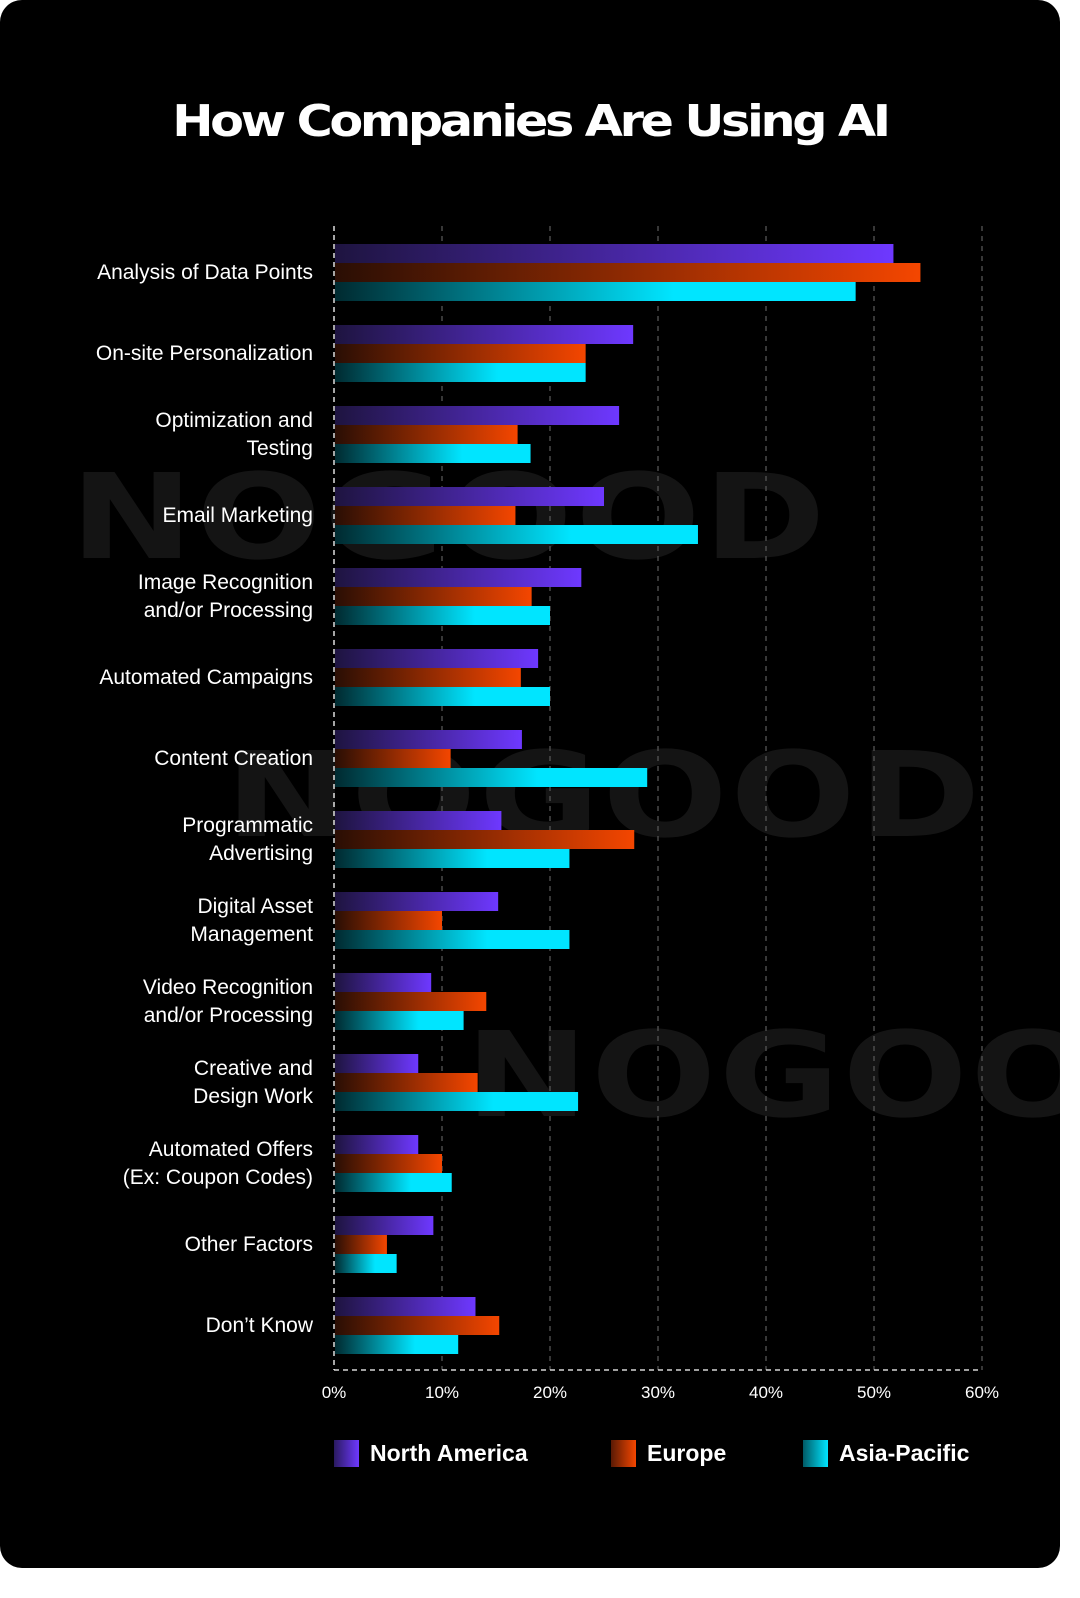  What do you see at coordinates (658, 1392) in the screenshot?
I see `x-tick-label: 30%` at bounding box center [658, 1392].